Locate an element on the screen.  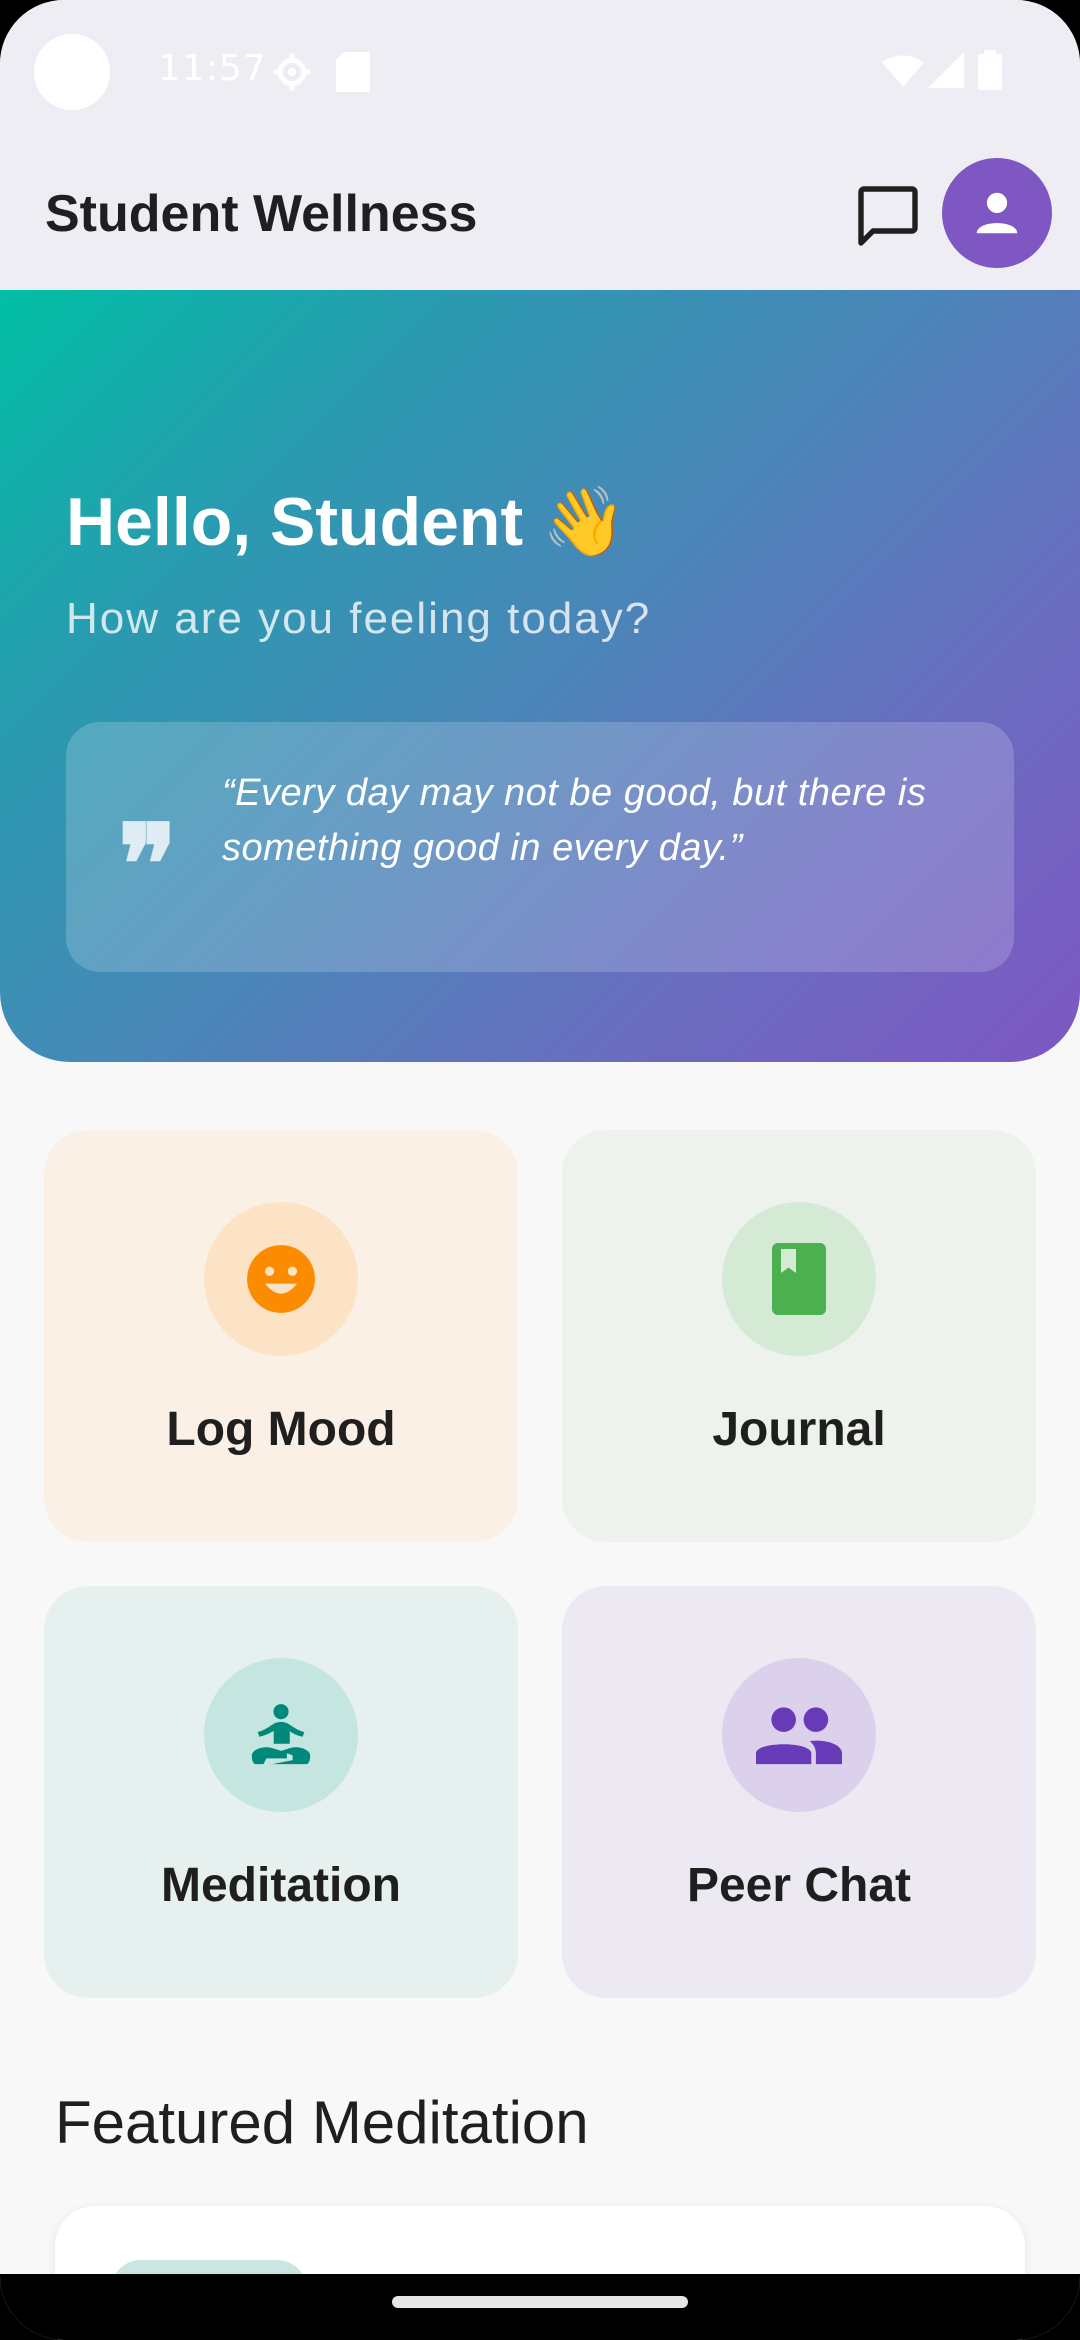
camera-cutout is located at coordinates (72, 72).